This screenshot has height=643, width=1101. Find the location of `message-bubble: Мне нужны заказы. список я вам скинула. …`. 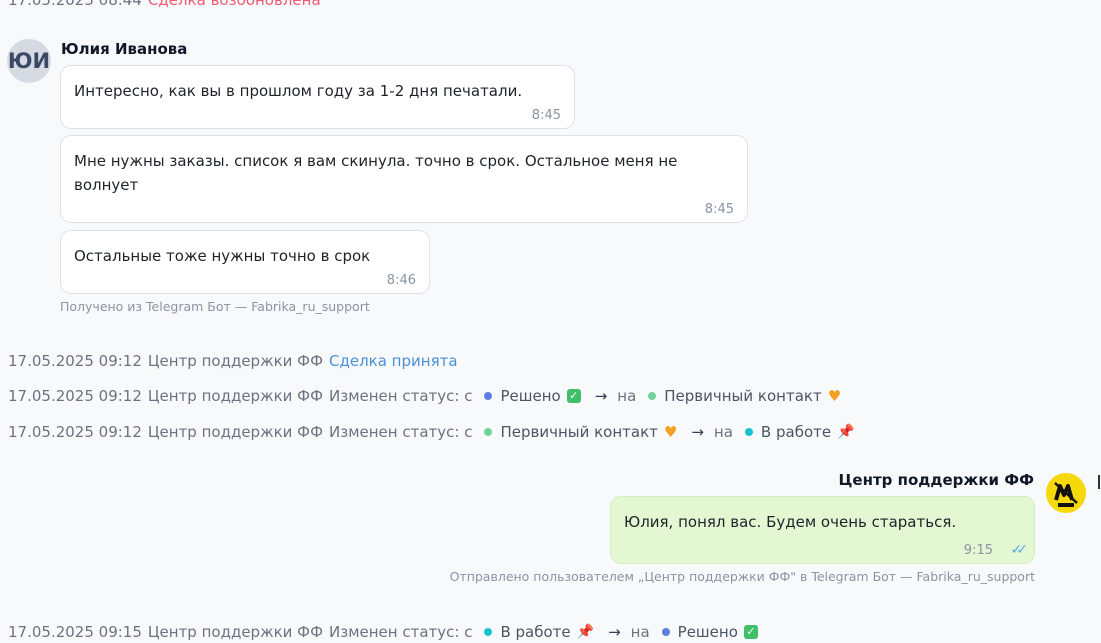

message-bubble: Мне нужны заказы. список я вам скинула. … is located at coordinates (404, 179).